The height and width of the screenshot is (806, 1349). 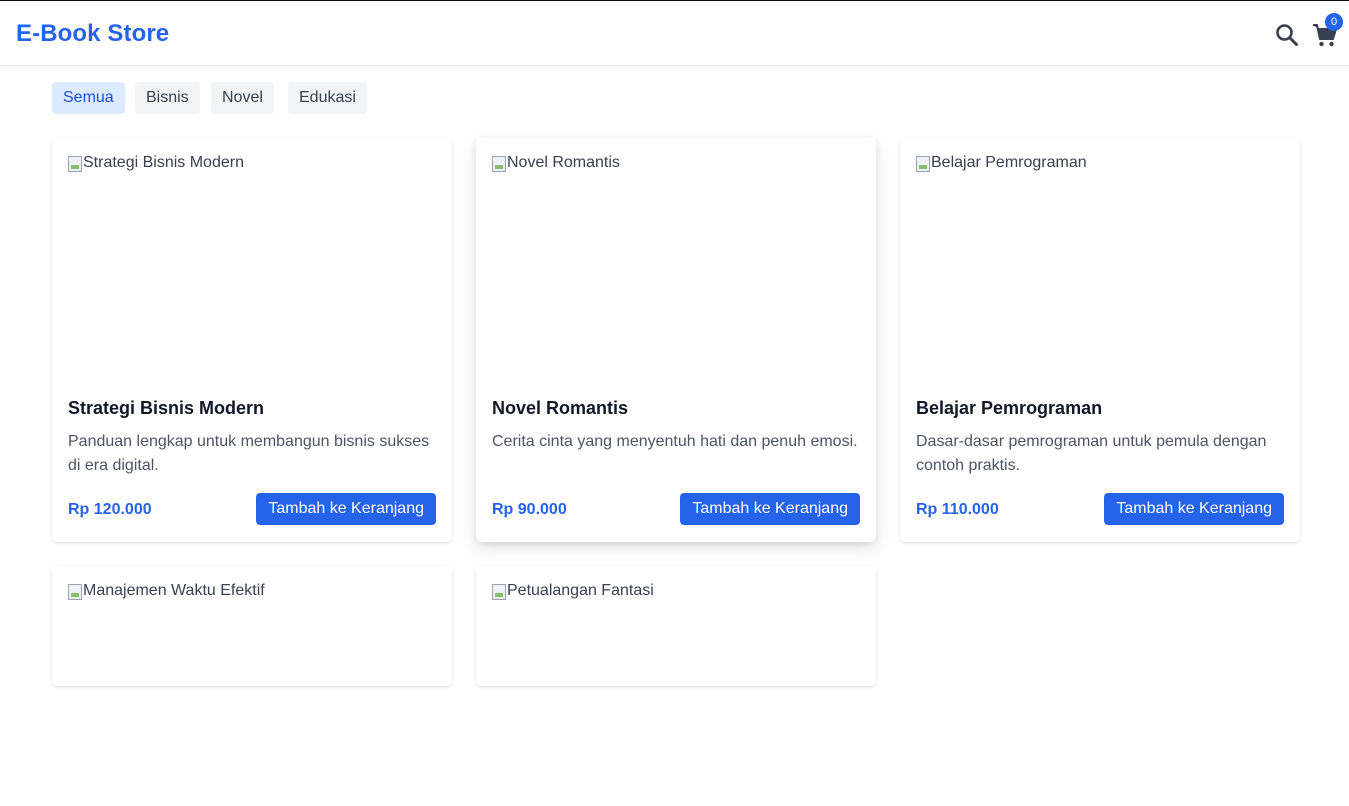 I want to click on filter-edukasi: Edukasi, so click(x=327, y=98).